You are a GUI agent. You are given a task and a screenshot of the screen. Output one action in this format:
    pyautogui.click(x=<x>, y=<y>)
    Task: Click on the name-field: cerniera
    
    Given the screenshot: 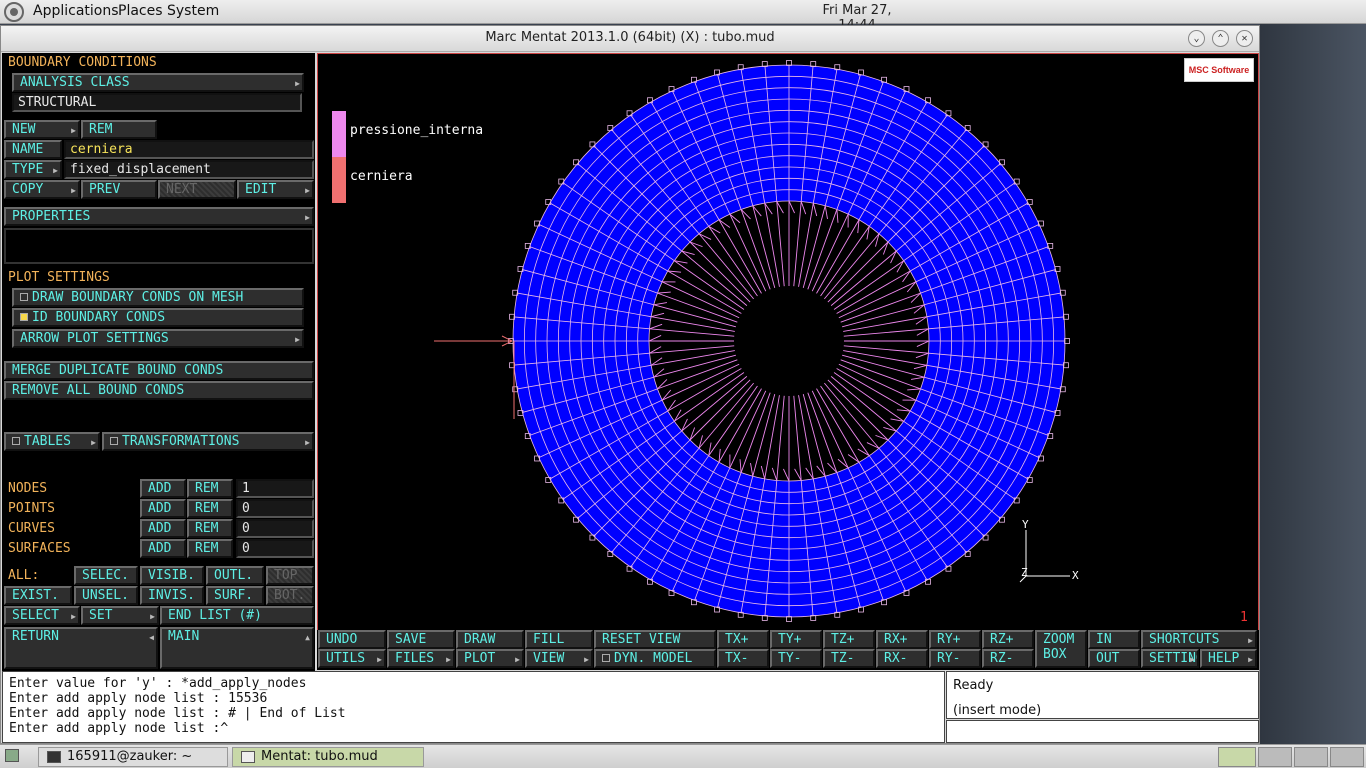 What is the action you would take?
    pyautogui.click(x=189, y=149)
    